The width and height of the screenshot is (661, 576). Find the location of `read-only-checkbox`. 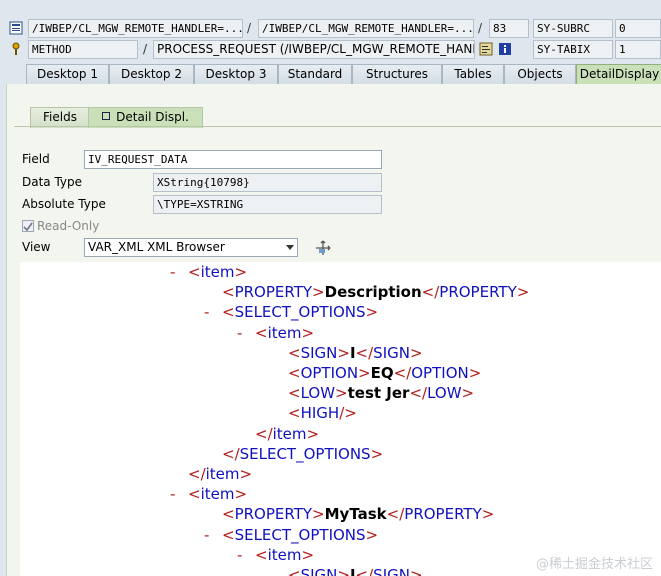

read-only-checkbox is located at coordinates (28, 226).